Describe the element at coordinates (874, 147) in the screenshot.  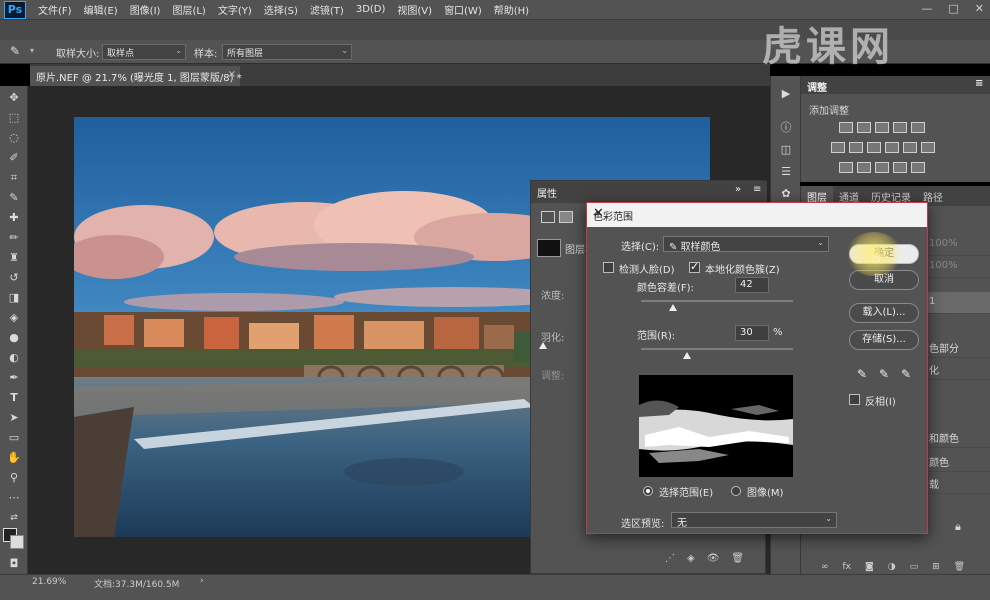
I see `black-white-icon` at that location.